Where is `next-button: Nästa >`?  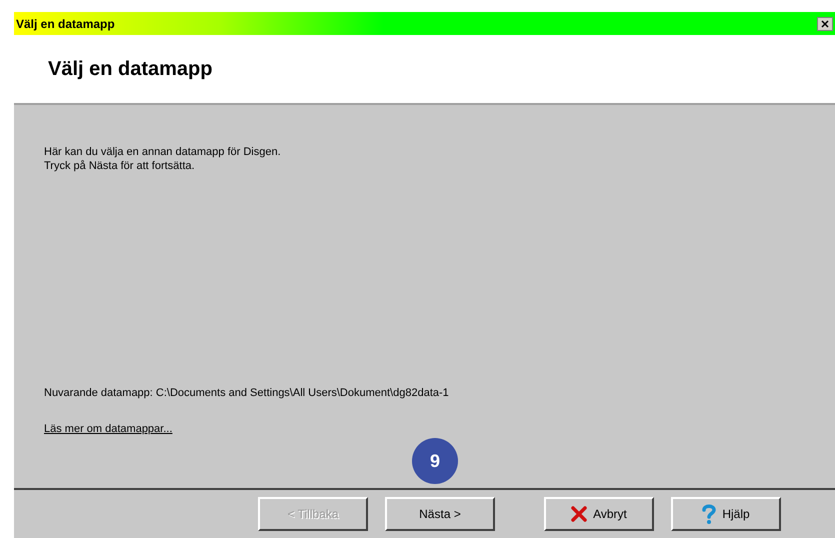 next-button: Nästa > is located at coordinates (440, 514).